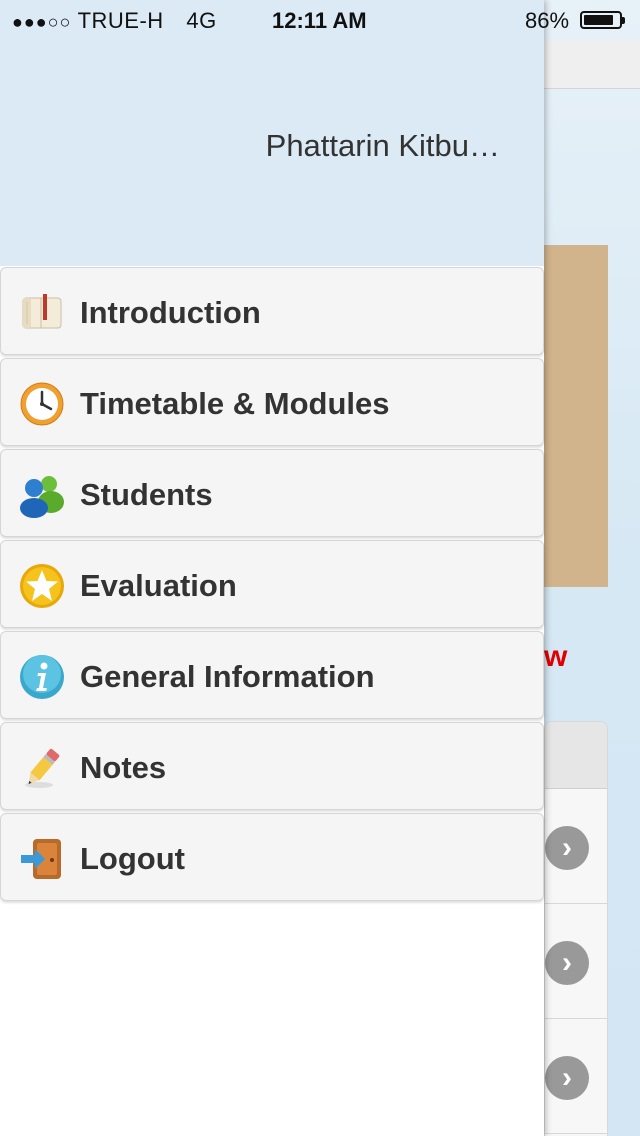  I want to click on status-time: 12:11 AM, so click(319, 20).